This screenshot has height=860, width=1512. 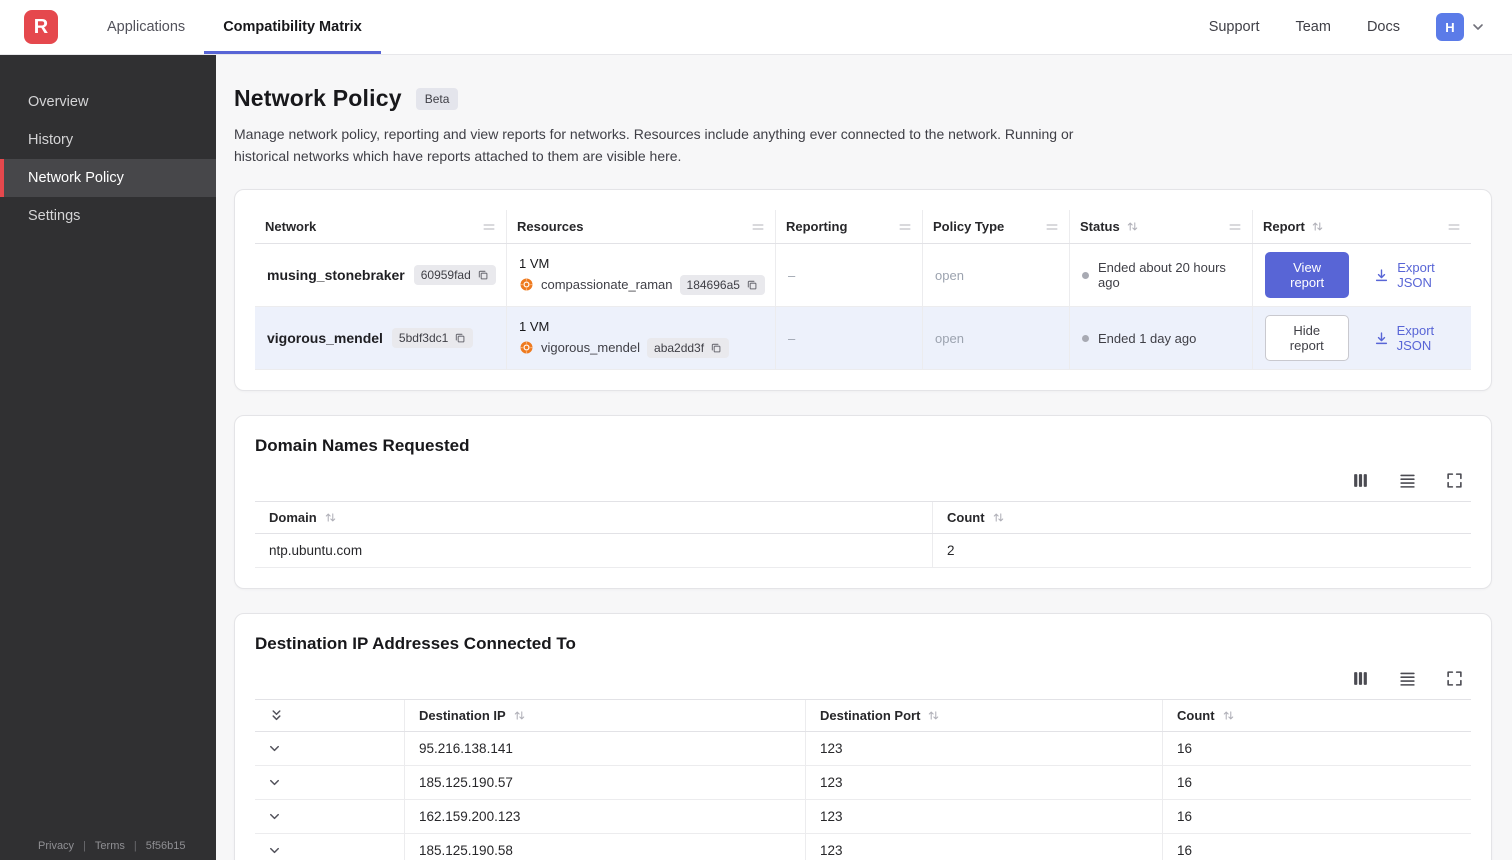 What do you see at coordinates (817, 227) in the screenshot?
I see `column-label: Reporting` at bounding box center [817, 227].